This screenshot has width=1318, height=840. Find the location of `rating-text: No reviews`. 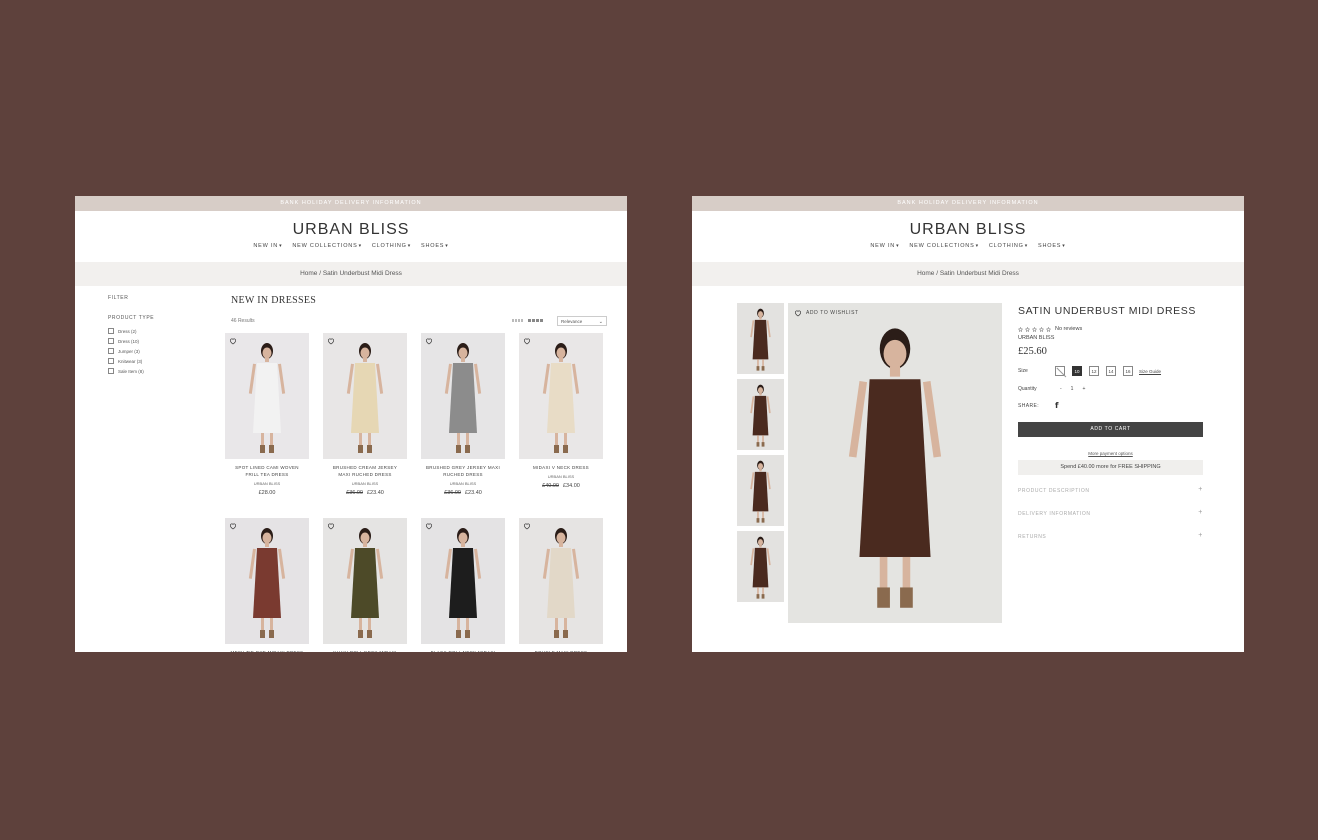

rating-text: No reviews is located at coordinates (1069, 329).